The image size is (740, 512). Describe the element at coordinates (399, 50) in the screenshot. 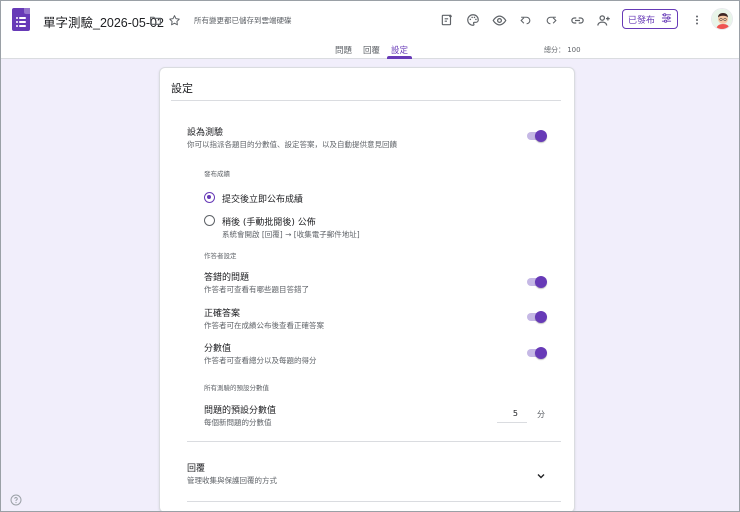

I see `tab-settings: 設定` at that location.